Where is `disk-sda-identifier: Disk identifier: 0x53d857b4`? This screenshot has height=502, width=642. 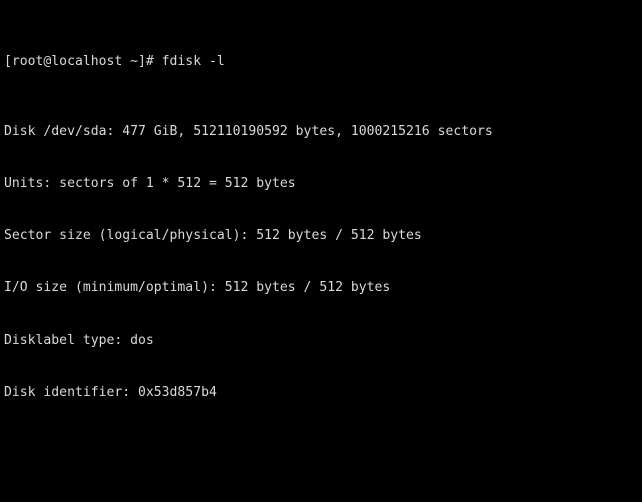 disk-sda-identifier: Disk identifier: 0x53d857b4 is located at coordinates (110, 392).